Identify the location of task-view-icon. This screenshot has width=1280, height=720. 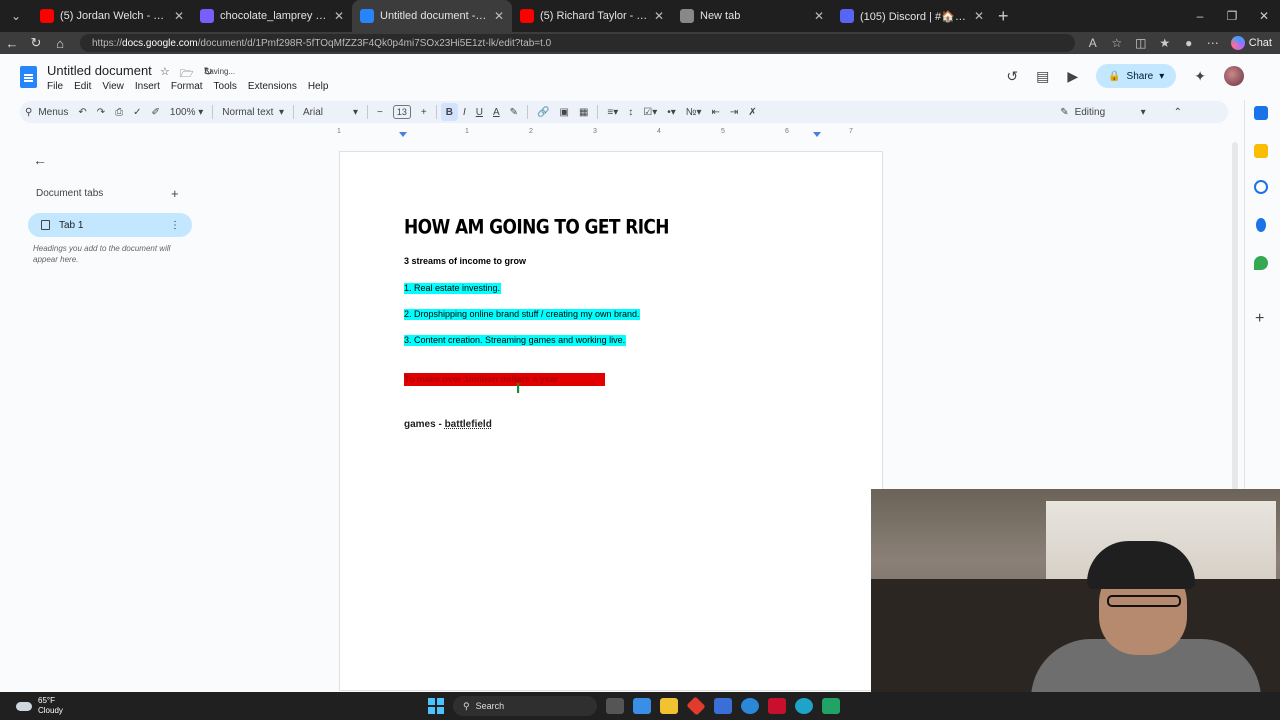
(615, 706).